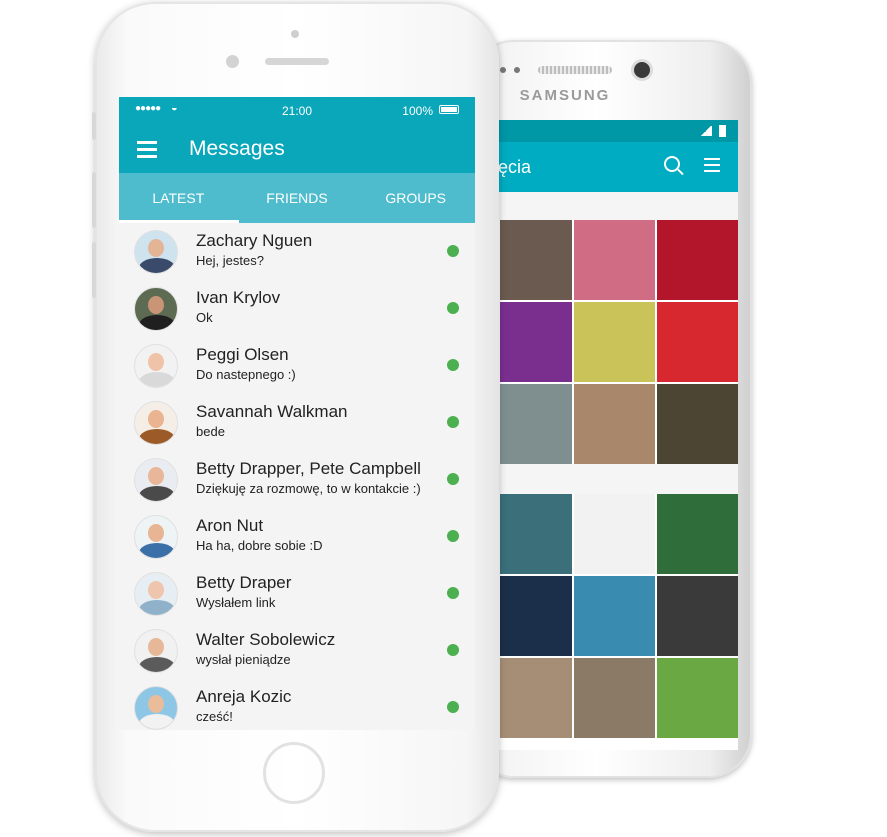 The height and width of the screenshot is (837, 887). What do you see at coordinates (204, 317) in the screenshot?
I see `message-preview: Ok` at bounding box center [204, 317].